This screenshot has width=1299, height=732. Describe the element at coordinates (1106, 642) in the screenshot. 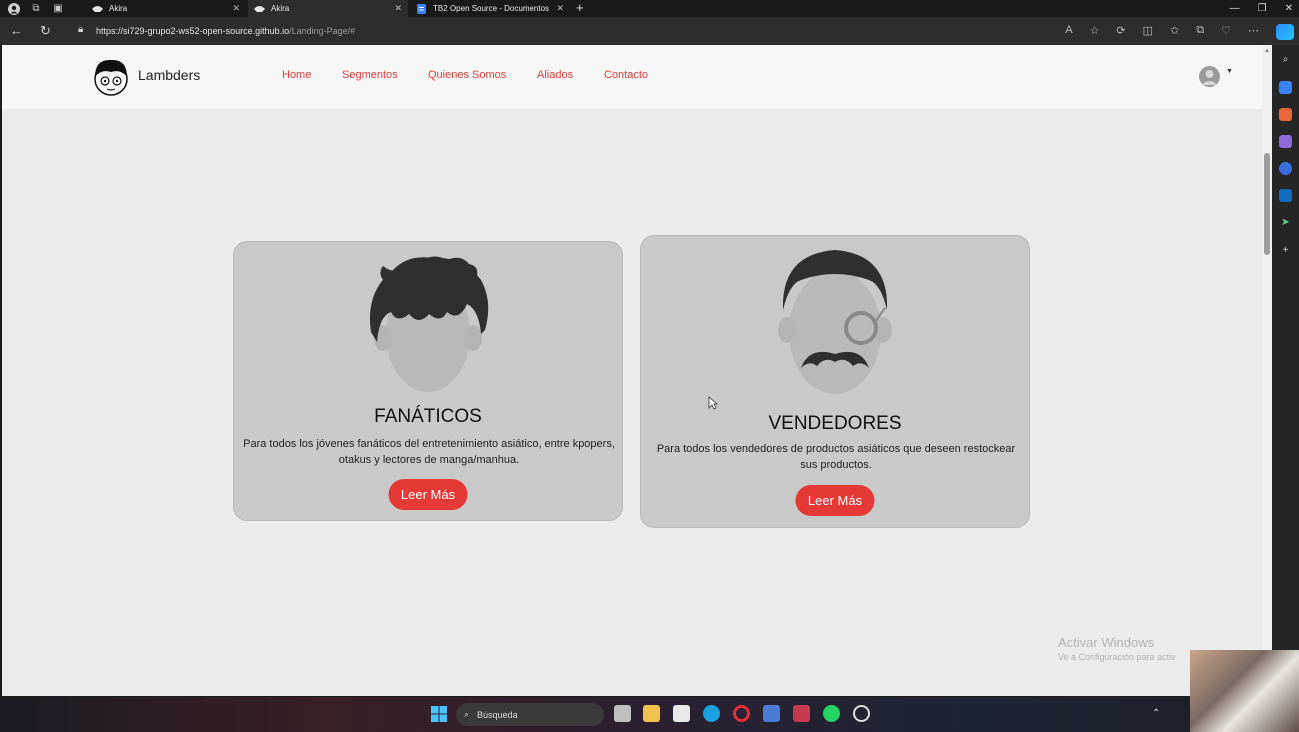

I see `watermark-title: Activar Windows` at that location.